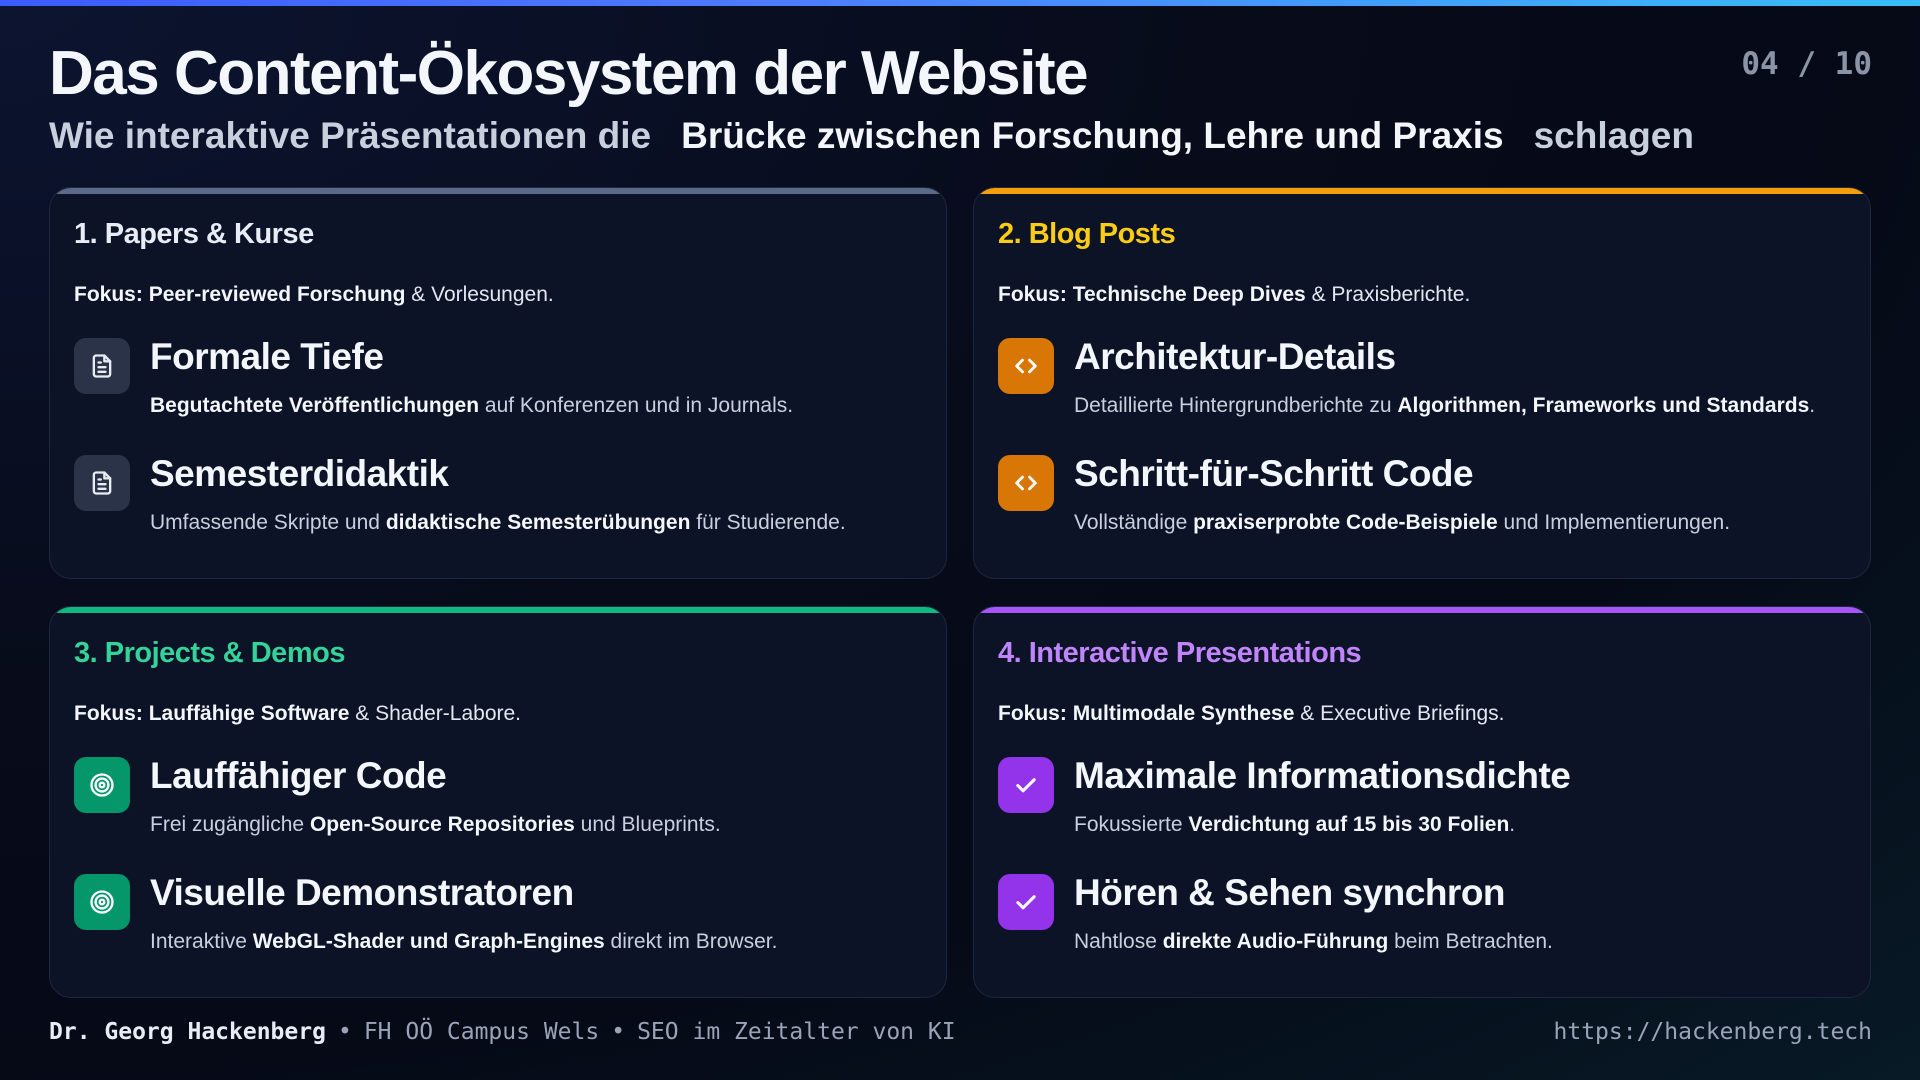 Image resolution: width=1920 pixels, height=1080 pixels. What do you see at coordinates (569, 73) in the screenshot?
I see `page-title: Das Content-Ökosystem der Website` at bounding box center [569, 73].